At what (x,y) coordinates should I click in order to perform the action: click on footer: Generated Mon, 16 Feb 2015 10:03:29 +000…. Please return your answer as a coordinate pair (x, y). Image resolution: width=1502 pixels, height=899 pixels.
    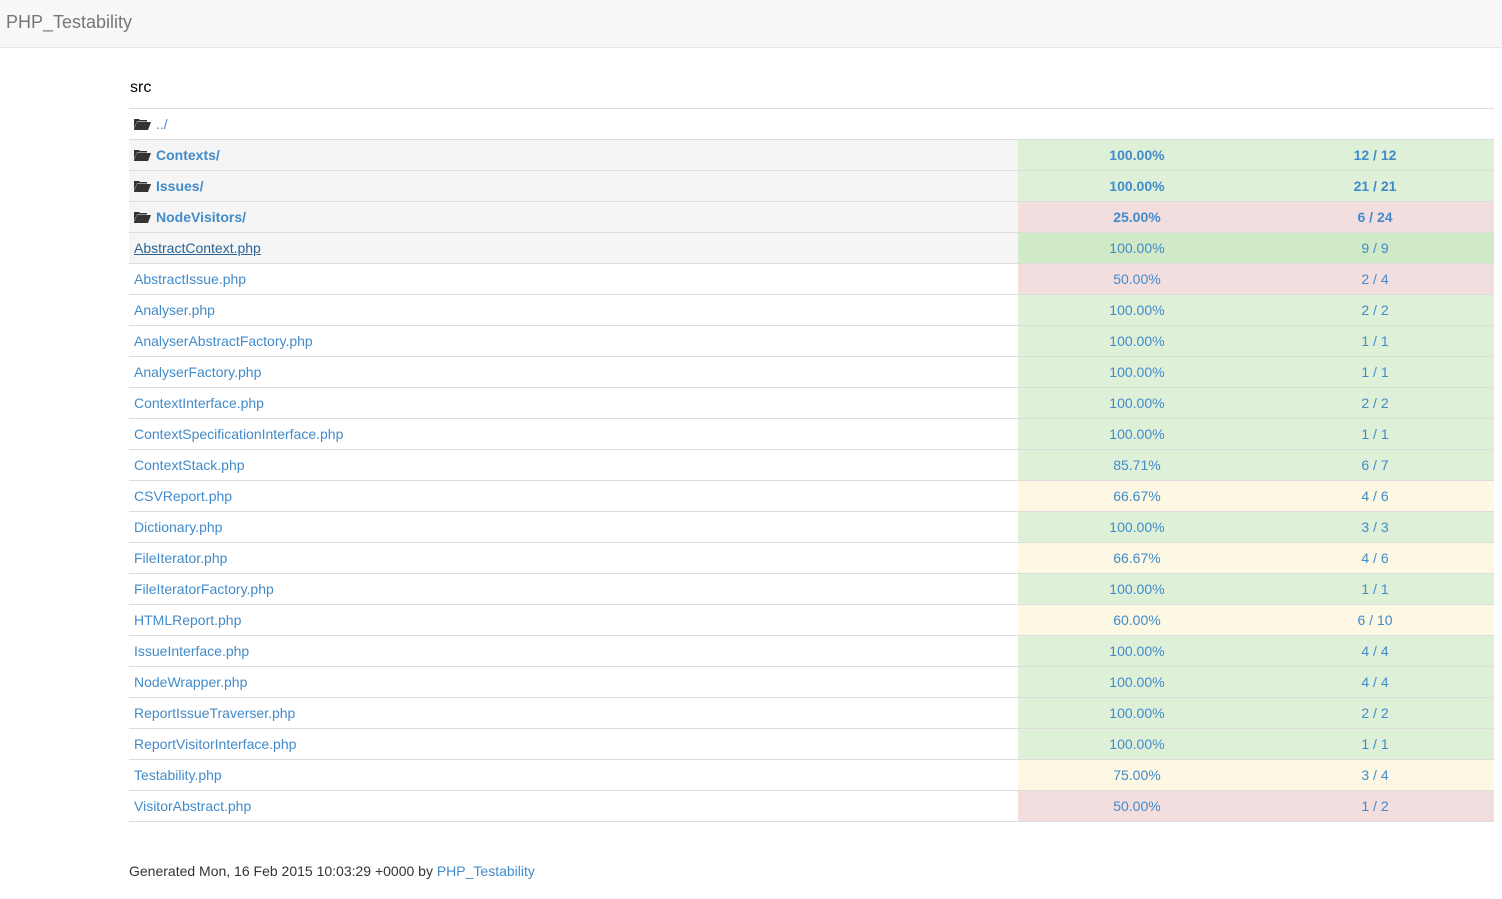
    Looking at the image, I should click on (332, 871).